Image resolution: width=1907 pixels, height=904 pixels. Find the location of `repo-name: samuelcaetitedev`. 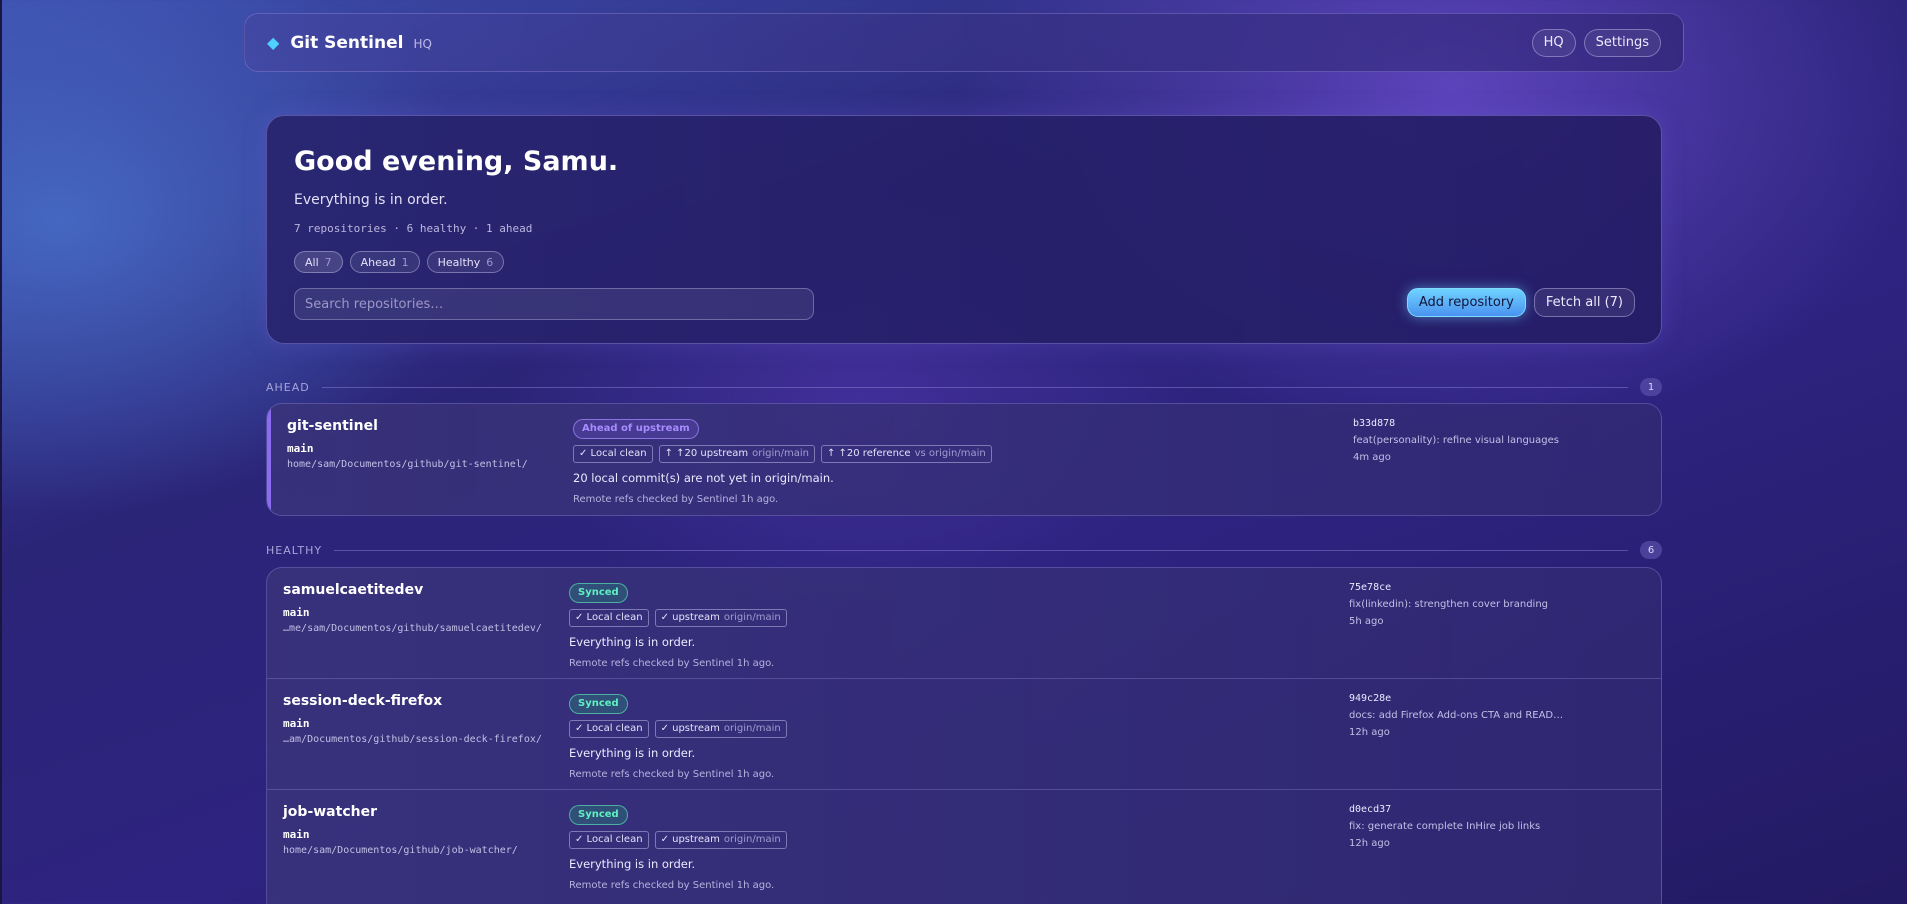

repo-name: samuelcaetitedev is located at coordinates (353, 590).